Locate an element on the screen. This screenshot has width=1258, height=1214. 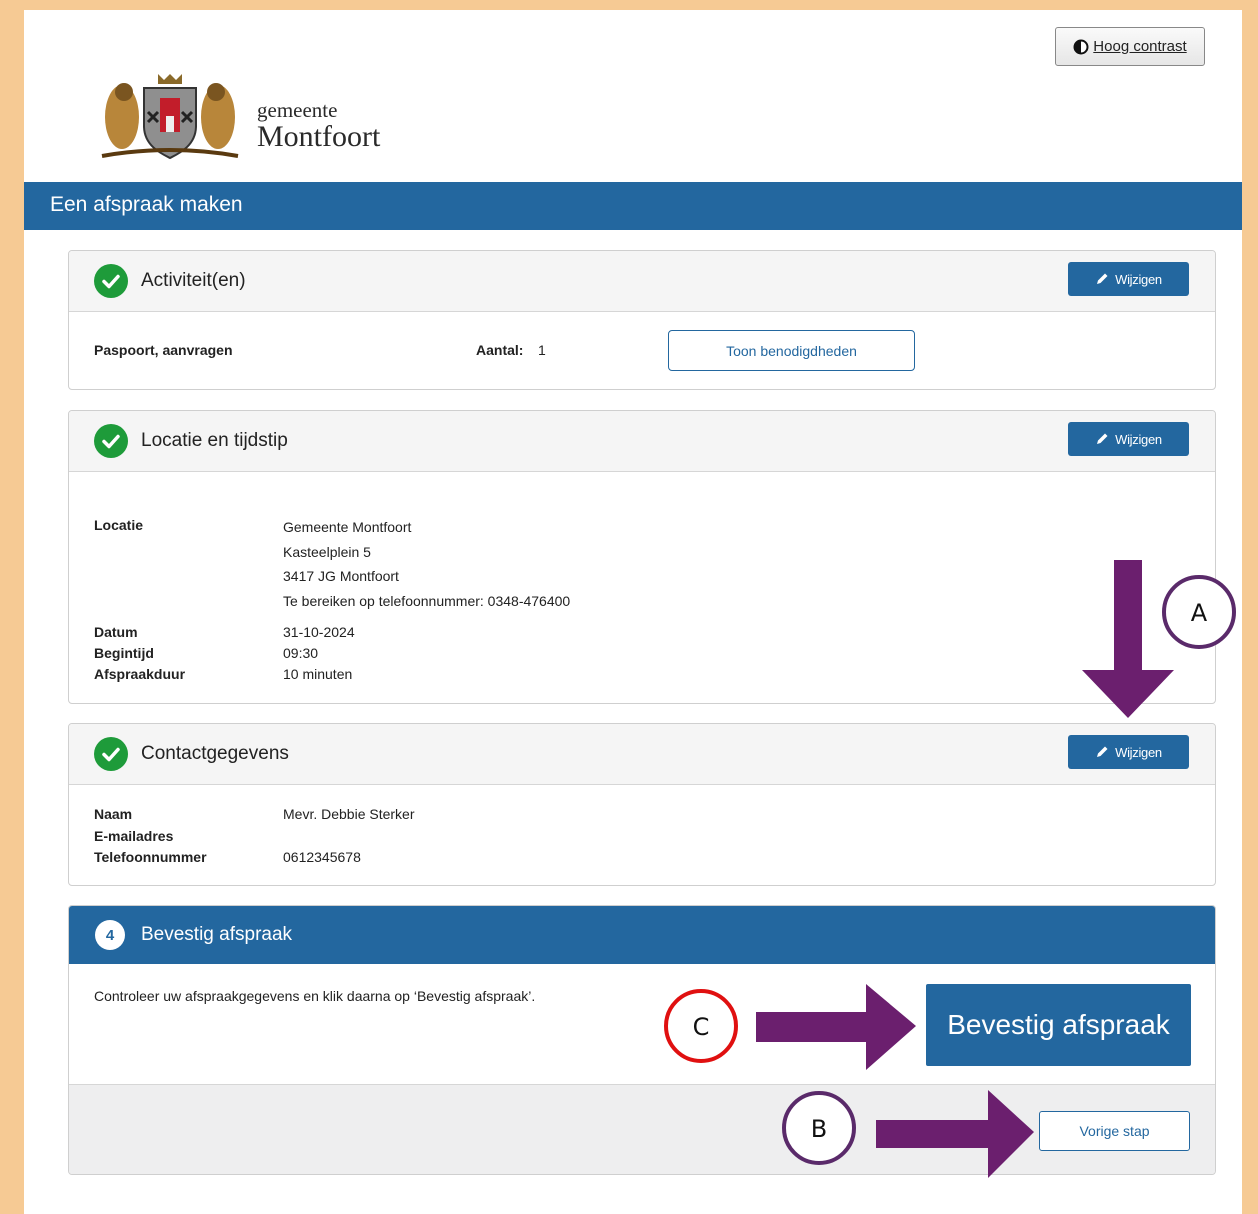
step-number: 4 is located at coordinates (110, 935).